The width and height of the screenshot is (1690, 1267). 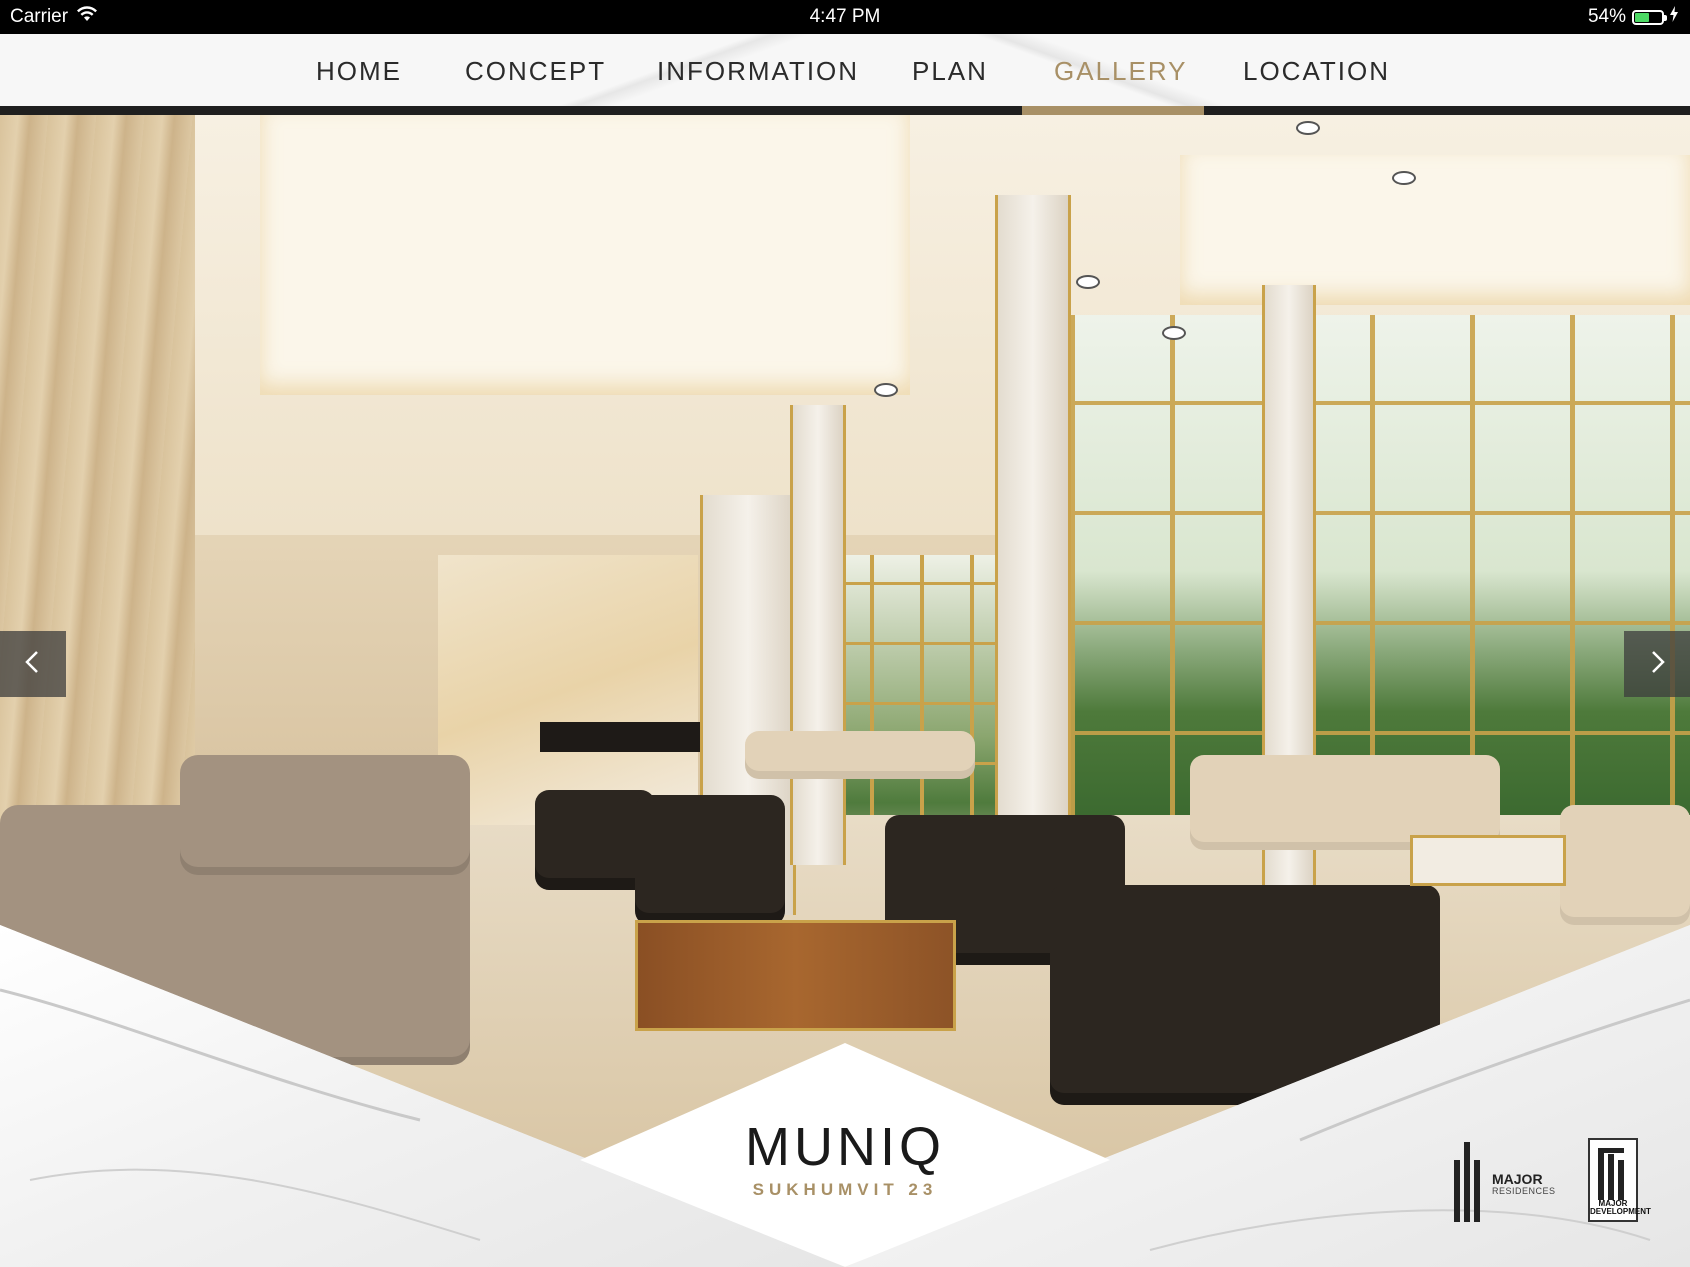 What do you see at coordinates (1649, 17) in the screenshot?
I see `battery-icon` at bounding box center [1649, 17].